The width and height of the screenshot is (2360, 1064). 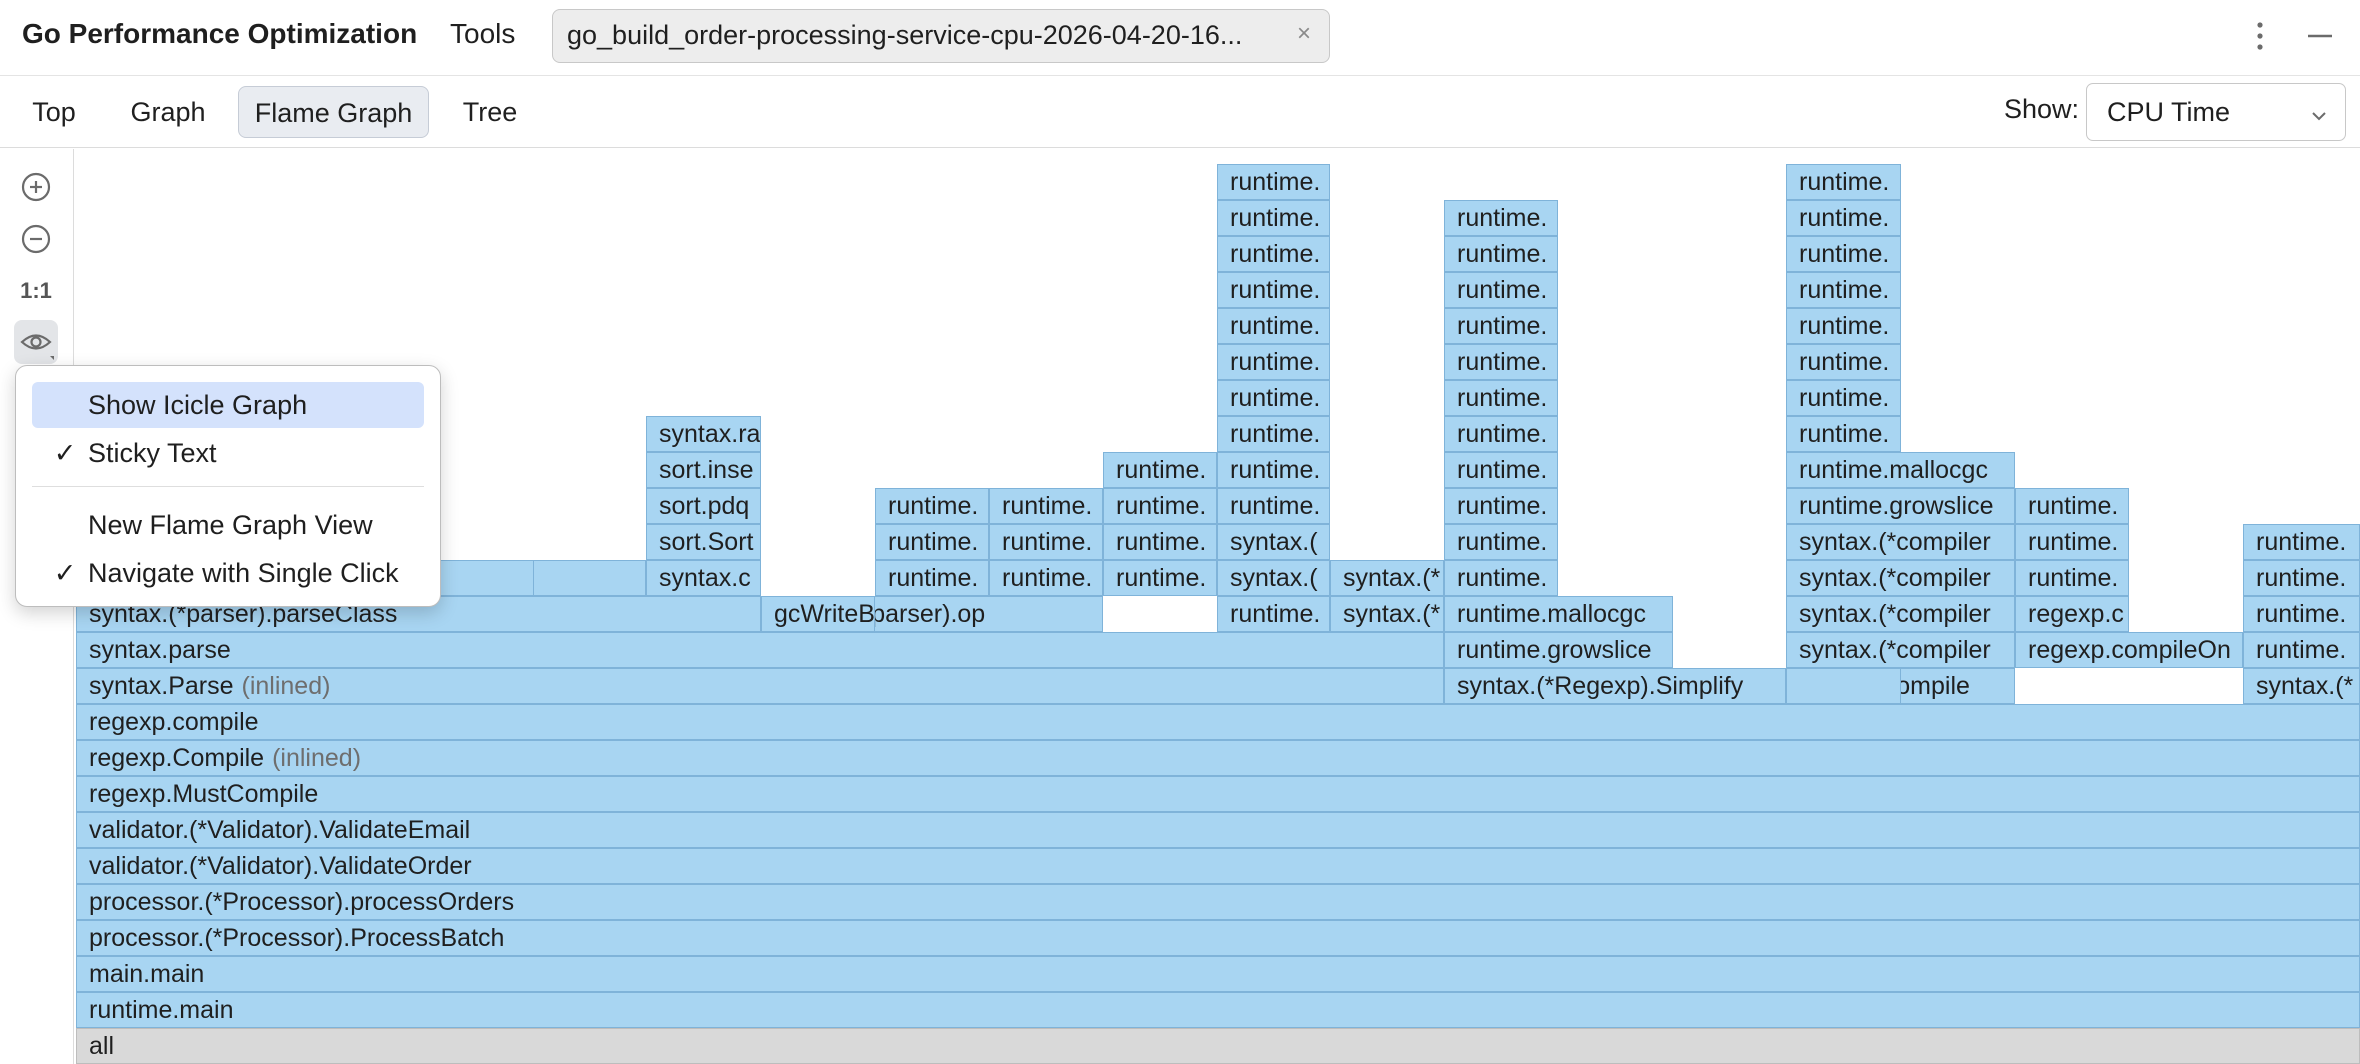 I want to click on flame-frame: regexp.Compile (inlined), so click(x=1218, y=758).